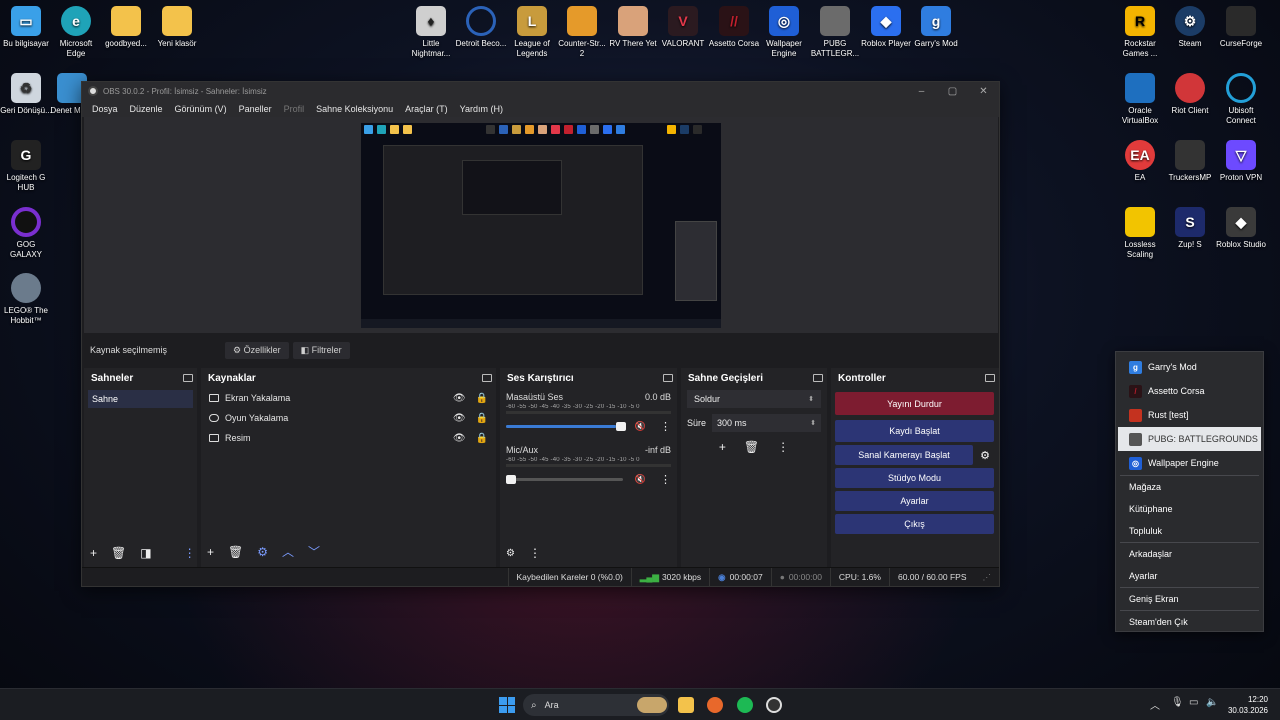 The image size is (1280, 720). Describe the element at coordinates (1189, 554) in the screenshot. I see `menu-item-friends: Arkadaşlar` at that location.